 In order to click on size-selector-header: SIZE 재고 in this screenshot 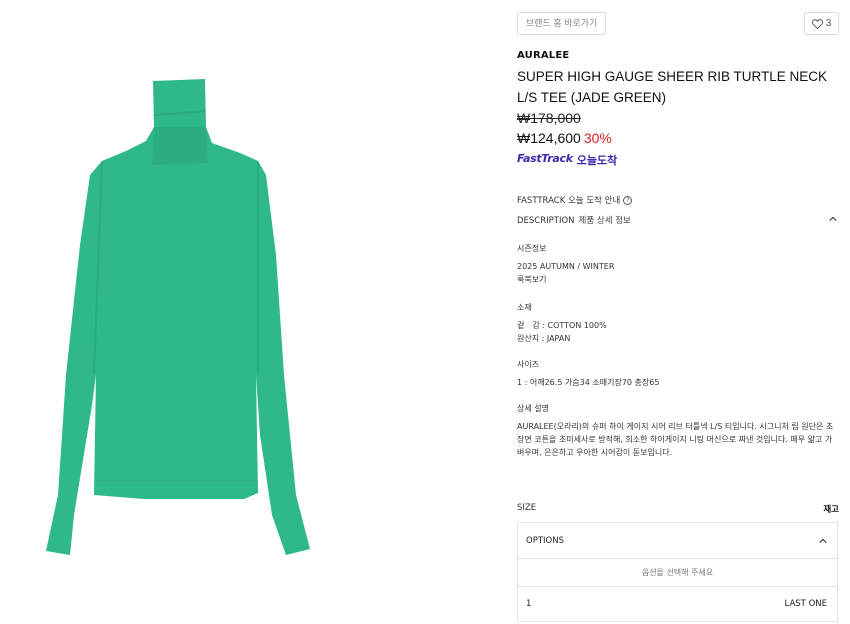, I will do `click(678, 509)`.